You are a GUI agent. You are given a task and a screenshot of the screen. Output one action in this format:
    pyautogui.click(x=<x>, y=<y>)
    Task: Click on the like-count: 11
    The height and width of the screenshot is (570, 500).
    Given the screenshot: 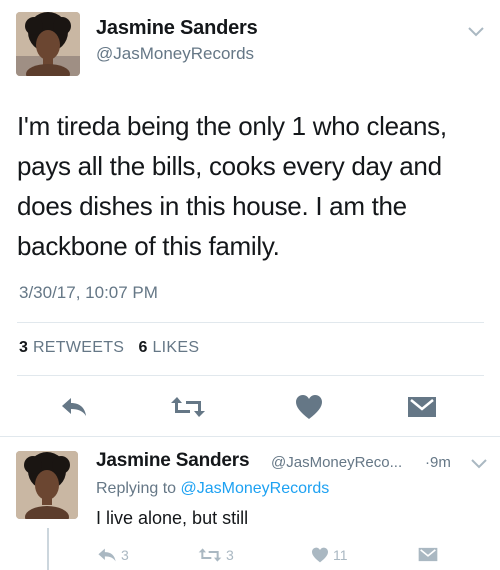 What is the action you would take?
    pyautogui.click(x=340, y=555)
    